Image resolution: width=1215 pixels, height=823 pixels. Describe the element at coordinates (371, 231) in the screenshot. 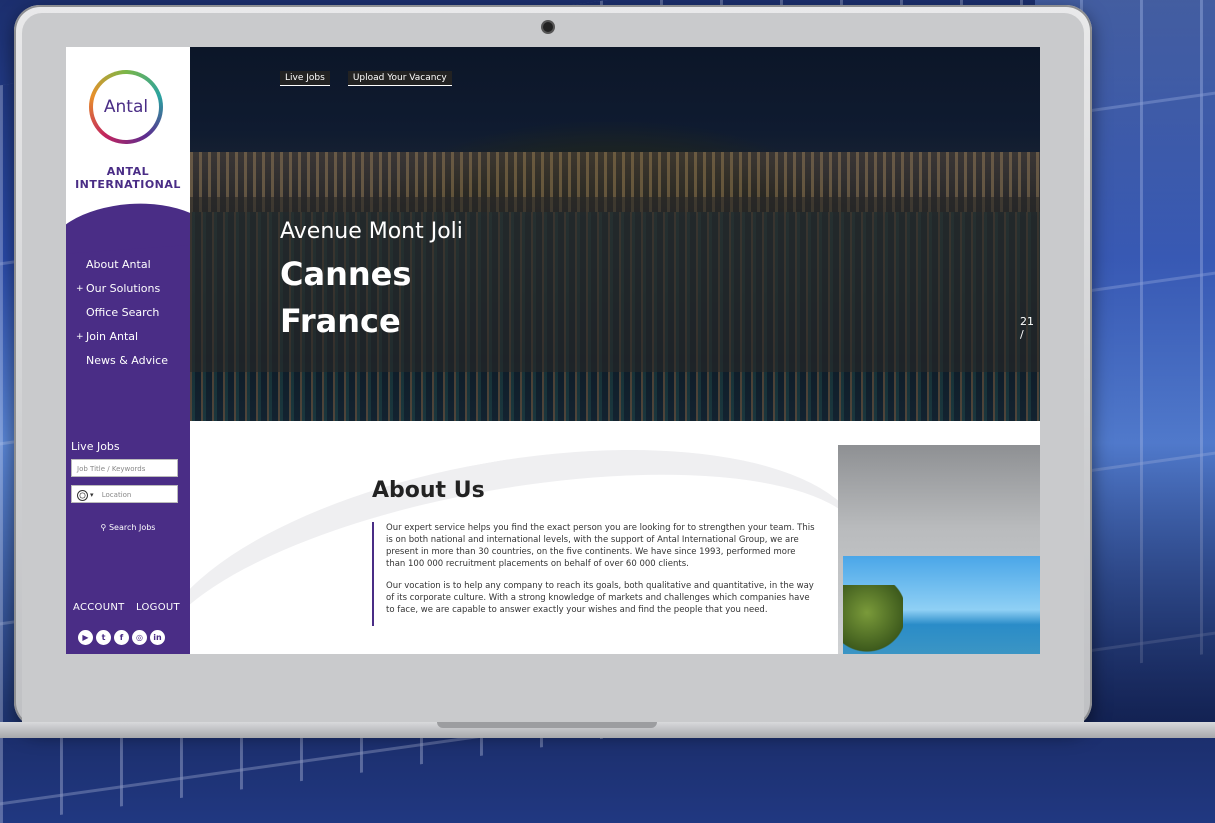

I see `hero-street: Avenue Mont Joli` at that location.